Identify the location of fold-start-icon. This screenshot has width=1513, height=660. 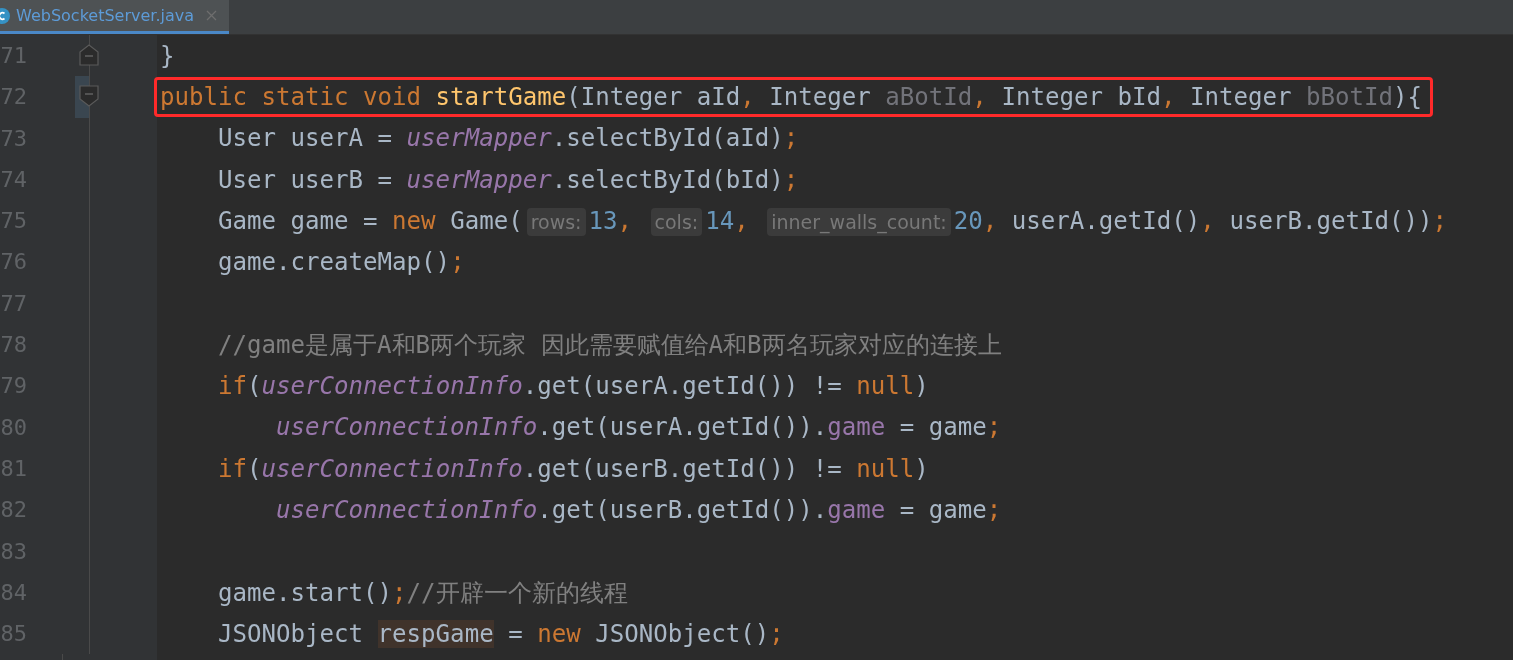
(89, 96).